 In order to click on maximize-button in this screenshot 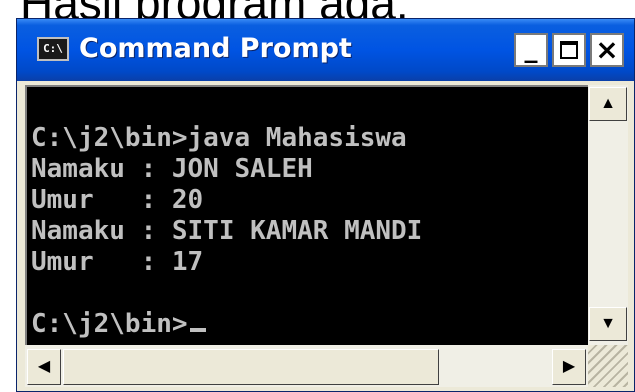, I will do `click(569, 50)`.